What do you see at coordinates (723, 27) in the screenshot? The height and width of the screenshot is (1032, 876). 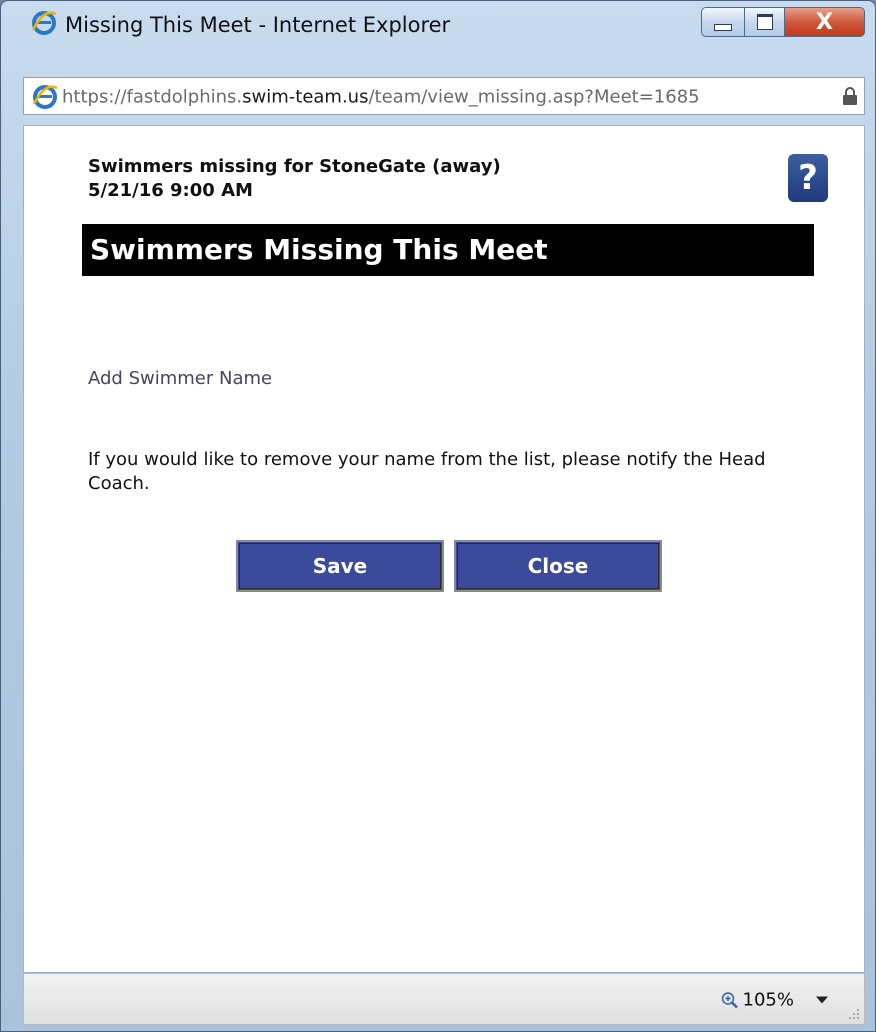 I see `minimize-icon` at bounding box center [723, 27].